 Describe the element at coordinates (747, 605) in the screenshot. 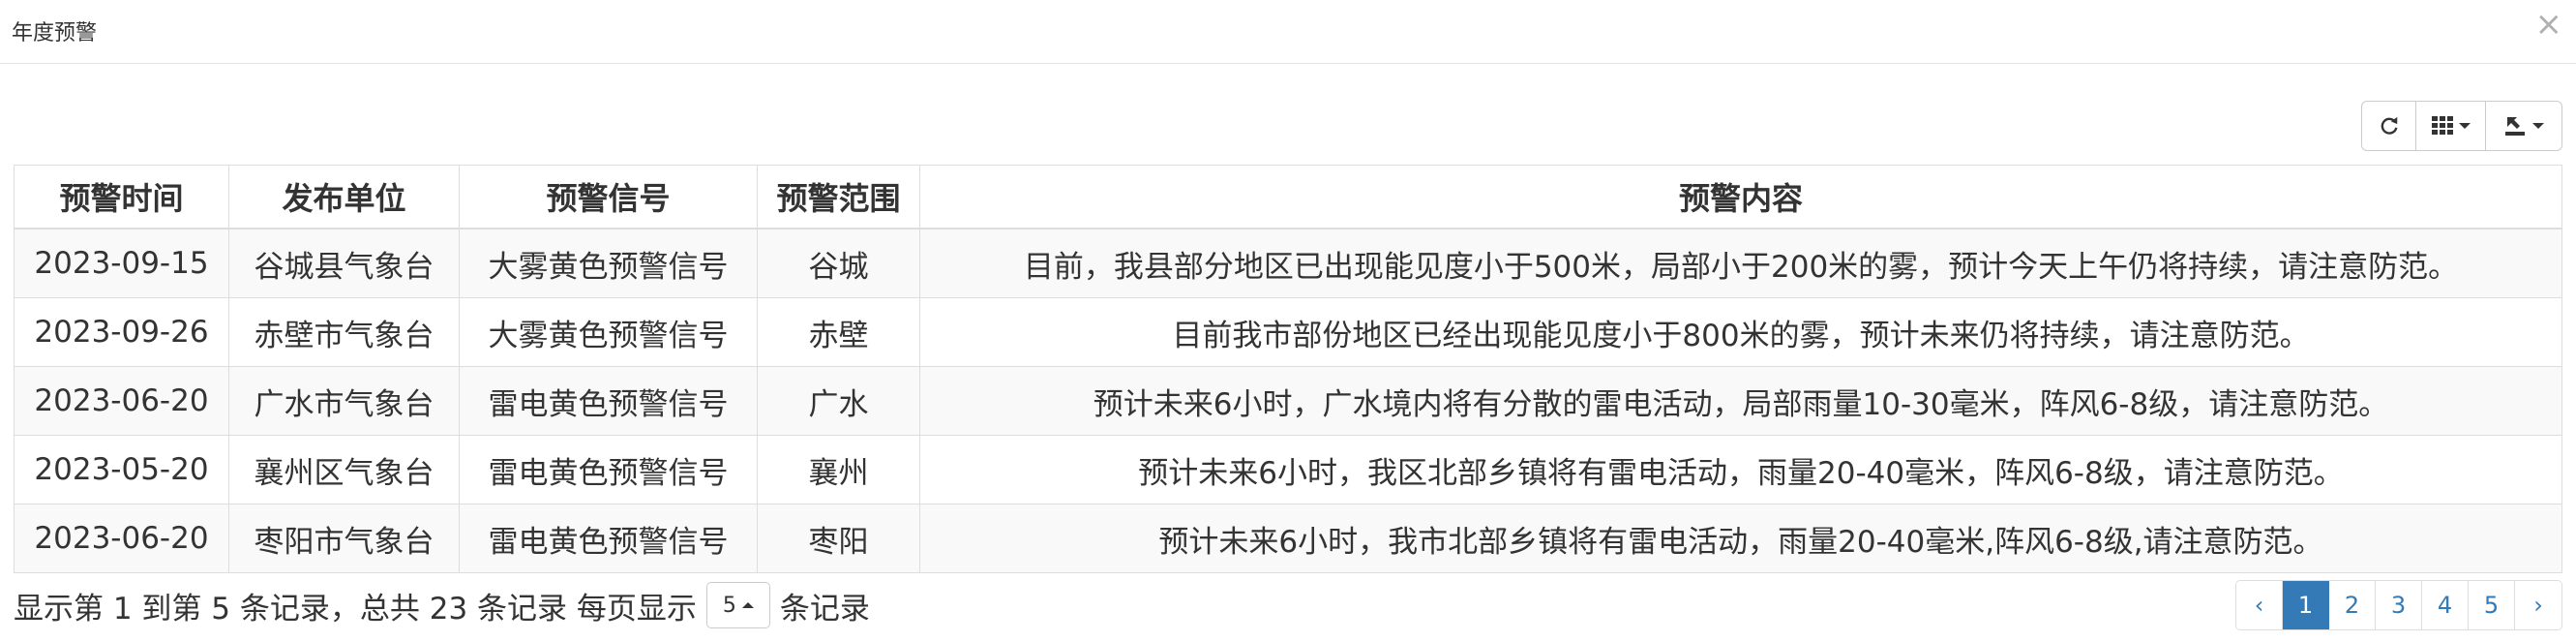

I see `chevron-up-icon` at that location.